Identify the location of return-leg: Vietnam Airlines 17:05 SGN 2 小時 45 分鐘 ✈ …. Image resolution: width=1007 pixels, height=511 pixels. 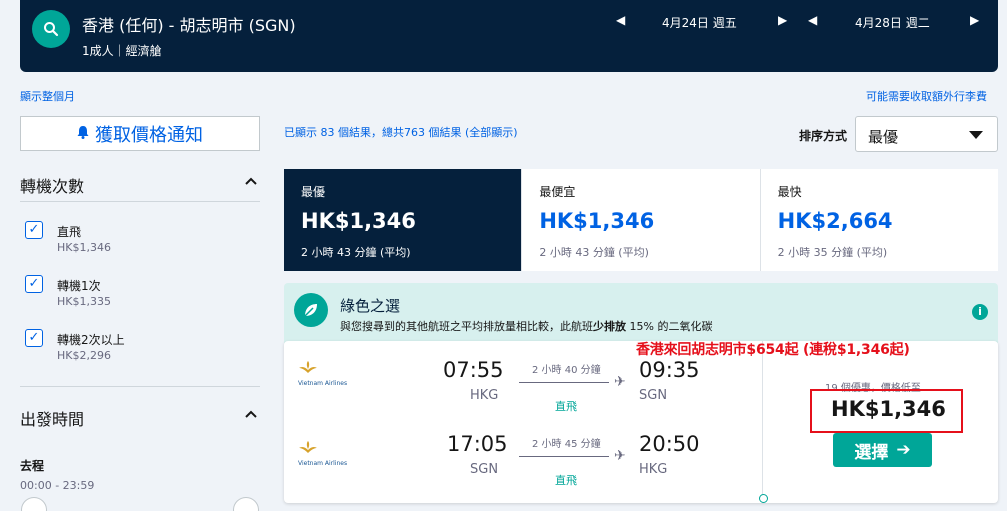
(523, 450).